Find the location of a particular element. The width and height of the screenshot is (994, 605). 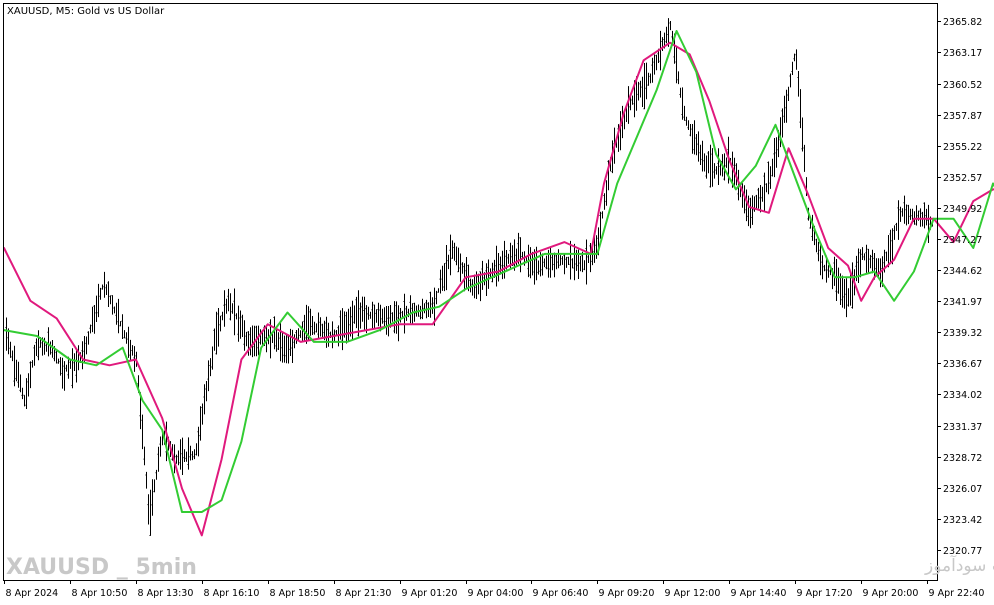

x-tick-label: 8 Apr 13:30 is located at coordinates (166, 593).